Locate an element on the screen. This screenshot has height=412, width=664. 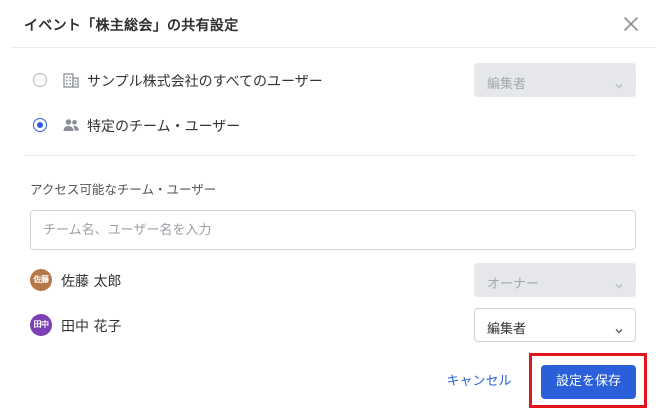
user-permission-value: オーナー is located at coordinates (513, 284).